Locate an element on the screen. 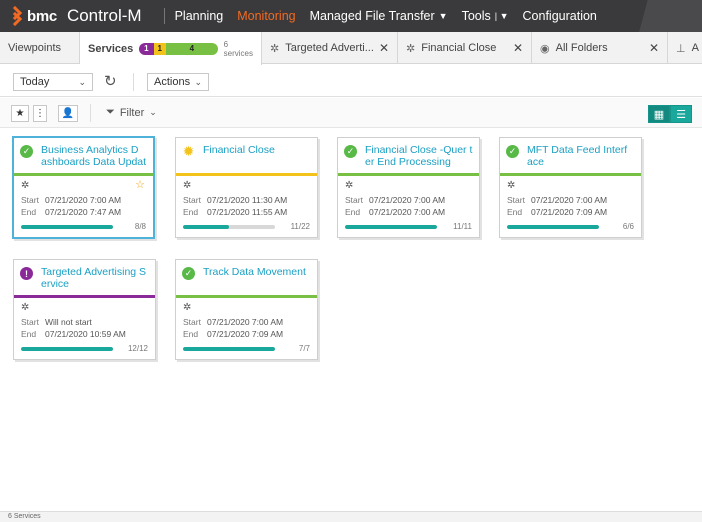  start-row: Start 07/21/2020 11:30 AM is located at coordinates (235, 200).